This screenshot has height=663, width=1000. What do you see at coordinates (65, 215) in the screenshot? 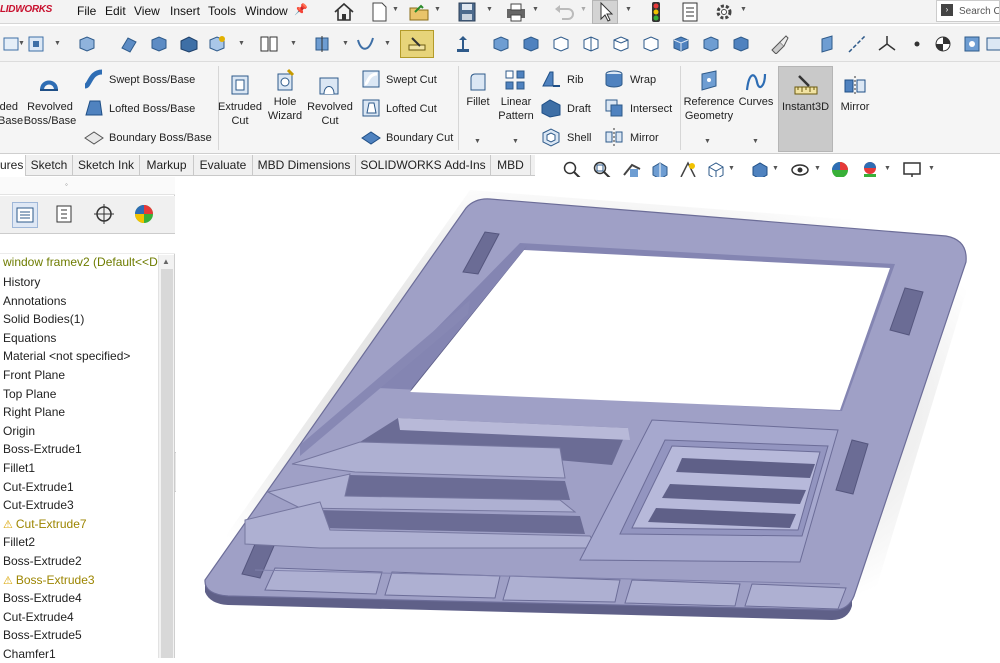
I see `tab-property-manager` at bounding box center [65, 215].